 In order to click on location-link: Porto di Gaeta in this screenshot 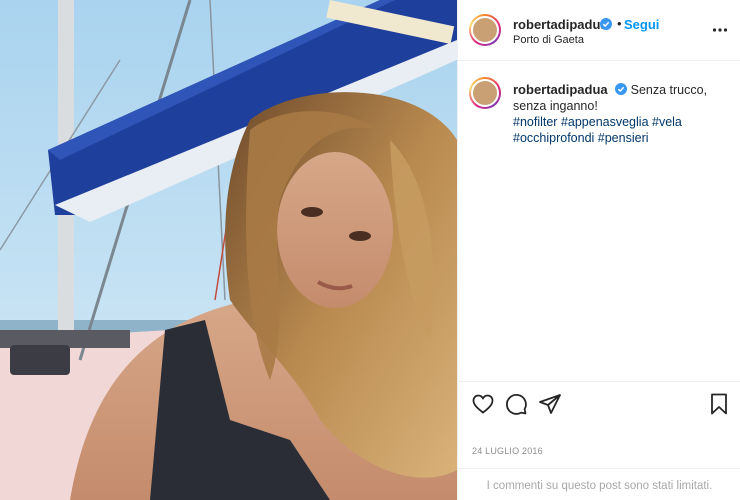, I will do `click(548, 40)`.